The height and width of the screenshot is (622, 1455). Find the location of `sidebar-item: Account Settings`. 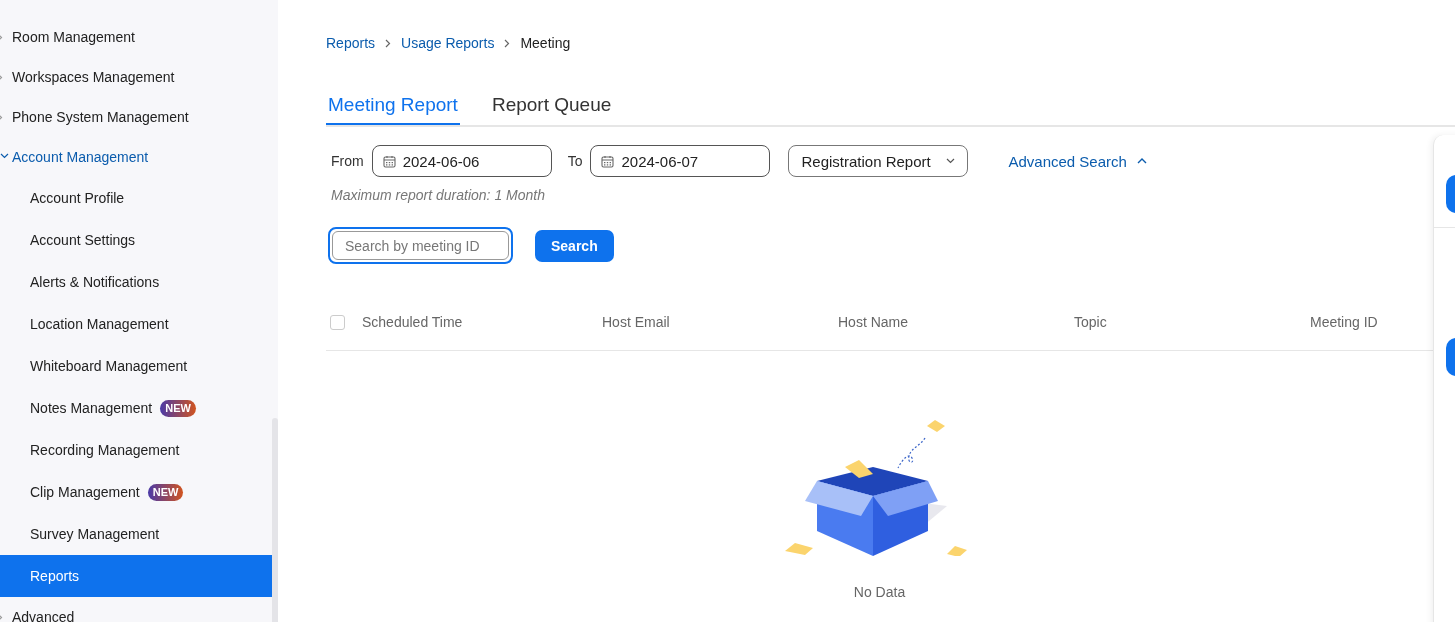

sidebar-item: Account Settings is located at coordinates (136, 240).